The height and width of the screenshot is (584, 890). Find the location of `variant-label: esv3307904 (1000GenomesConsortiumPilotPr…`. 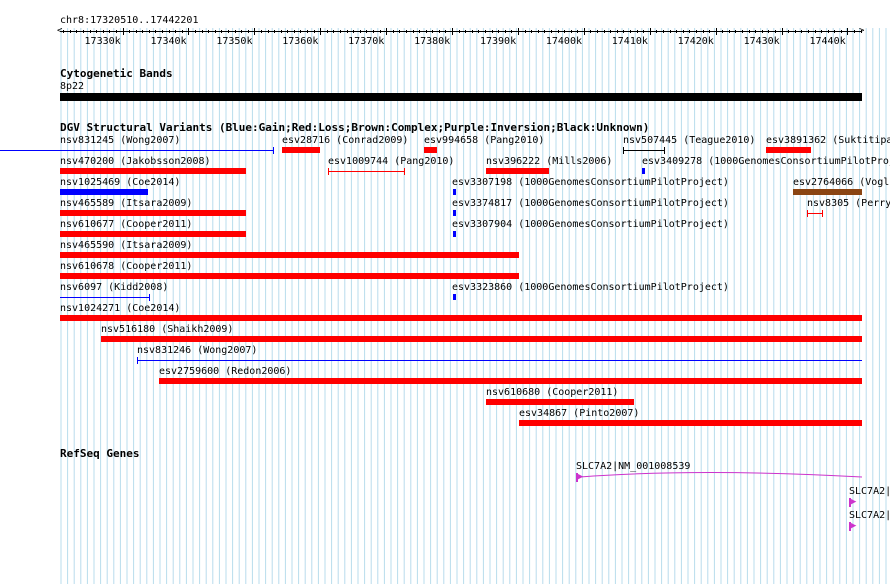

variant-label: esv3307904 (1000GenomesConsortiumPilotPr… is located at coordinates (590, 224).